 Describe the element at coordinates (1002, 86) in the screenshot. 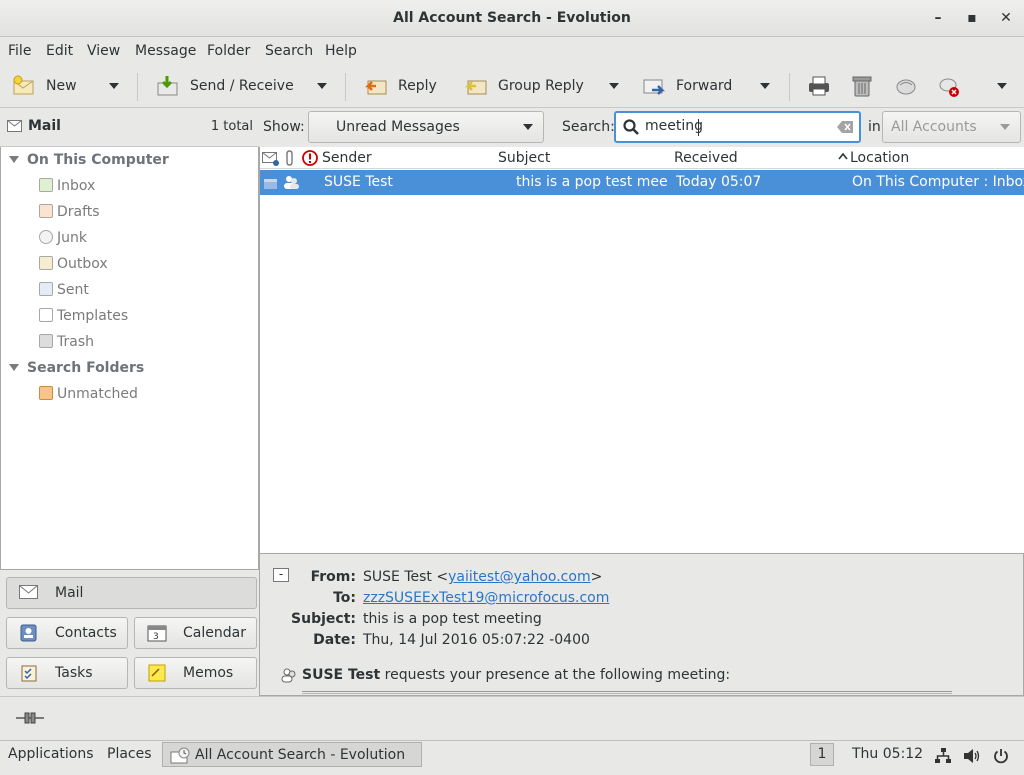

I see `toolbar-overflow-arrow` at that location.